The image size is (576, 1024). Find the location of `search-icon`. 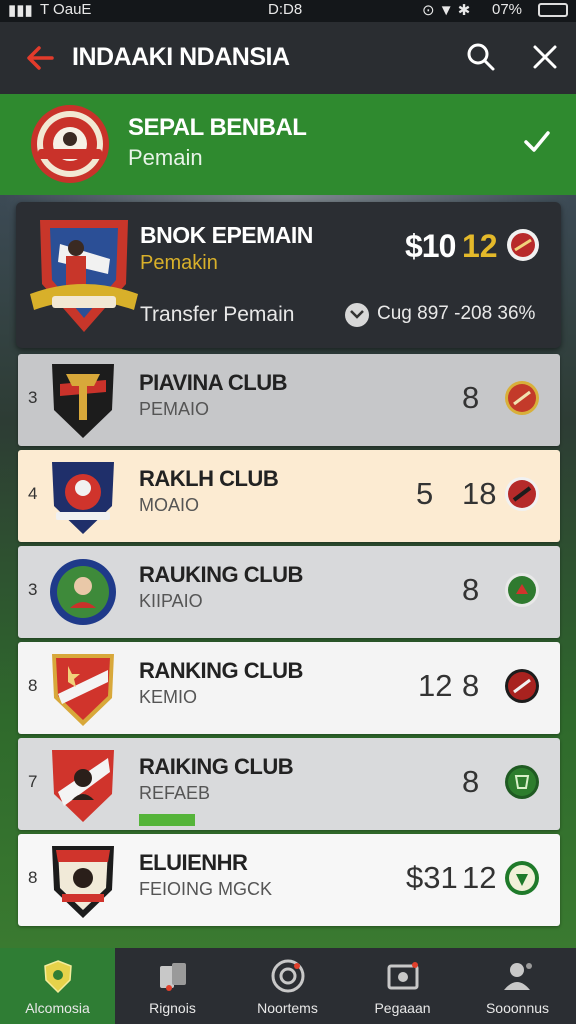

search-icon is located at coordinates (481, 57).